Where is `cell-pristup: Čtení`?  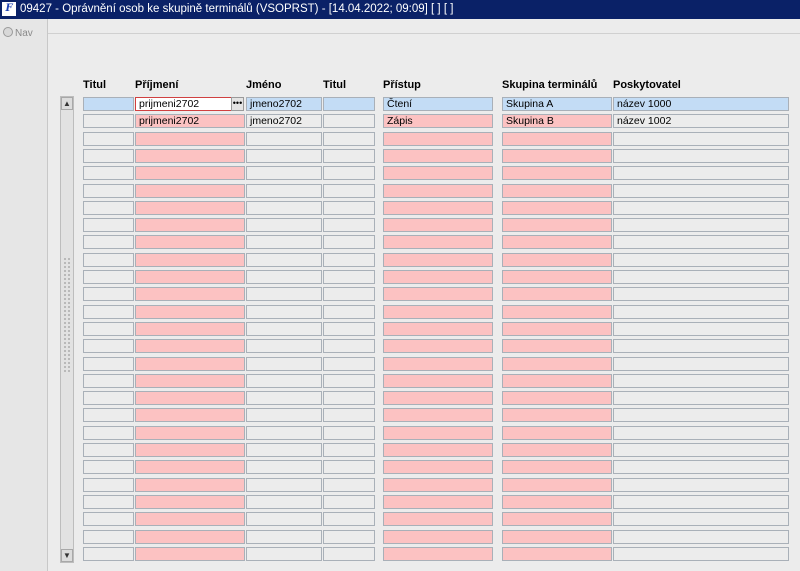
cell-pristup: Čtení is located at coordinates (438, 104).